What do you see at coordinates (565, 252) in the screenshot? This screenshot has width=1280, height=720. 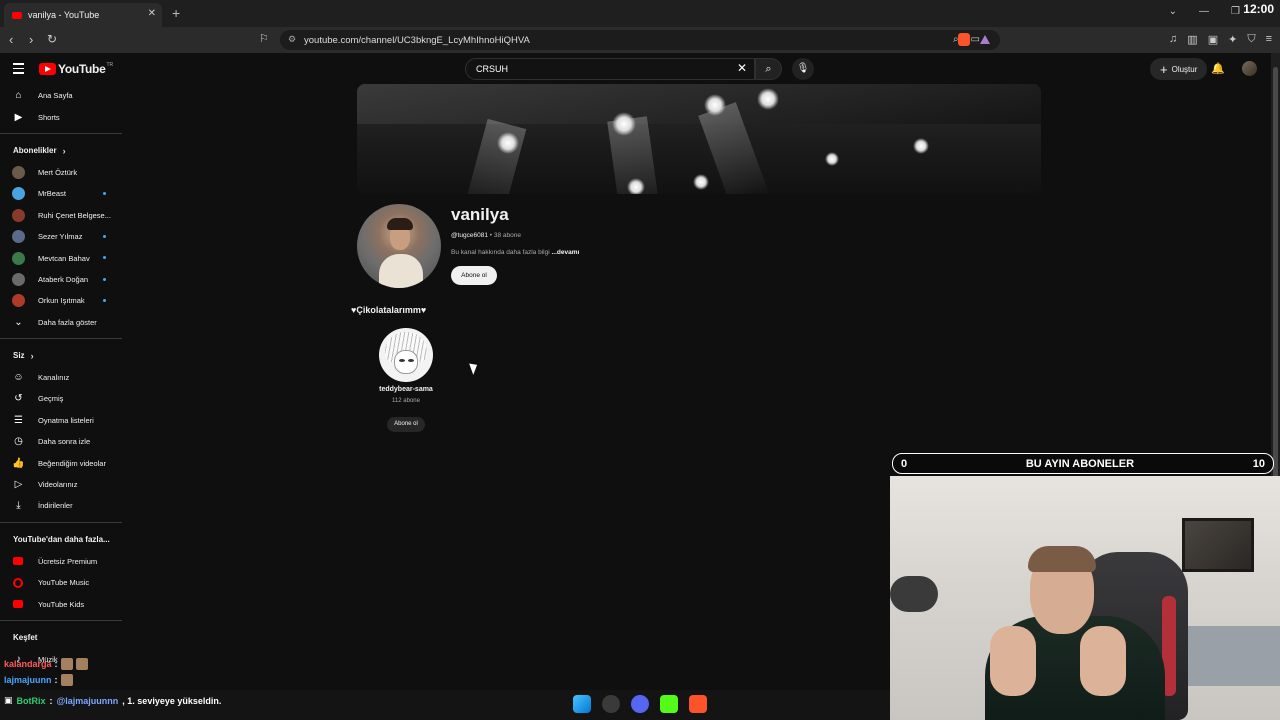 I see `more-link: ...devamı` at bounding box center [565, 252].